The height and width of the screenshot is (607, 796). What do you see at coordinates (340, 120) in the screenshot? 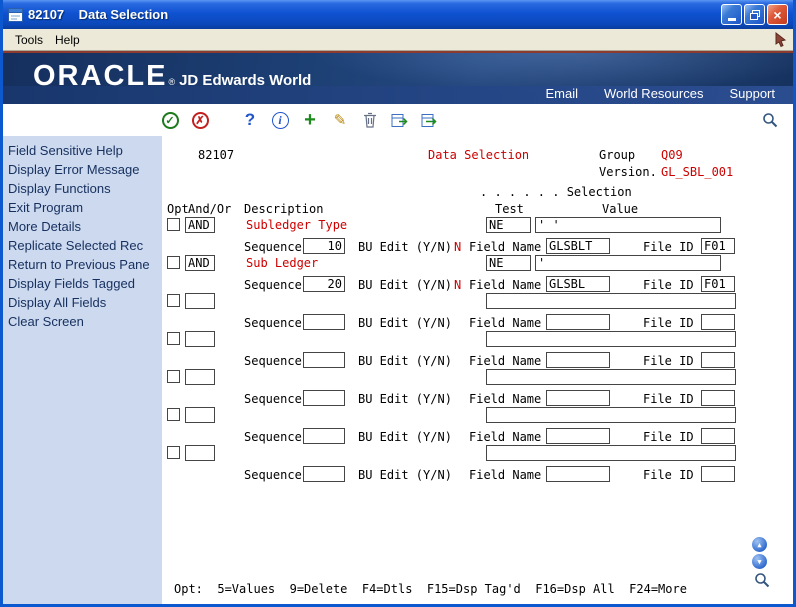
I see `edit-icon: ✎` at bounding box center [340, 120].